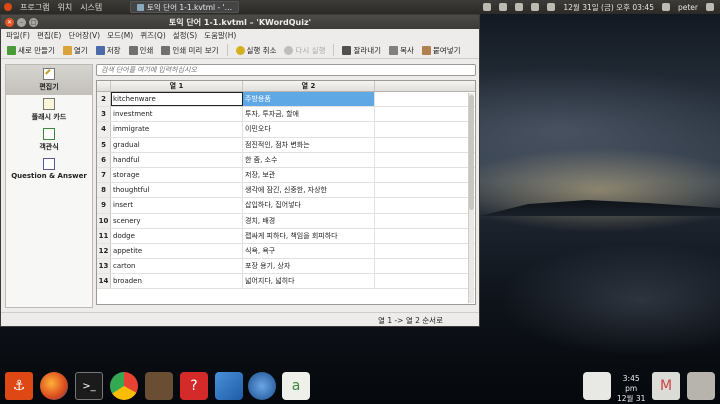 The height and width of the screenshot is (404, 720). I want to click on cell-column-1: storage, so click(177, 175).